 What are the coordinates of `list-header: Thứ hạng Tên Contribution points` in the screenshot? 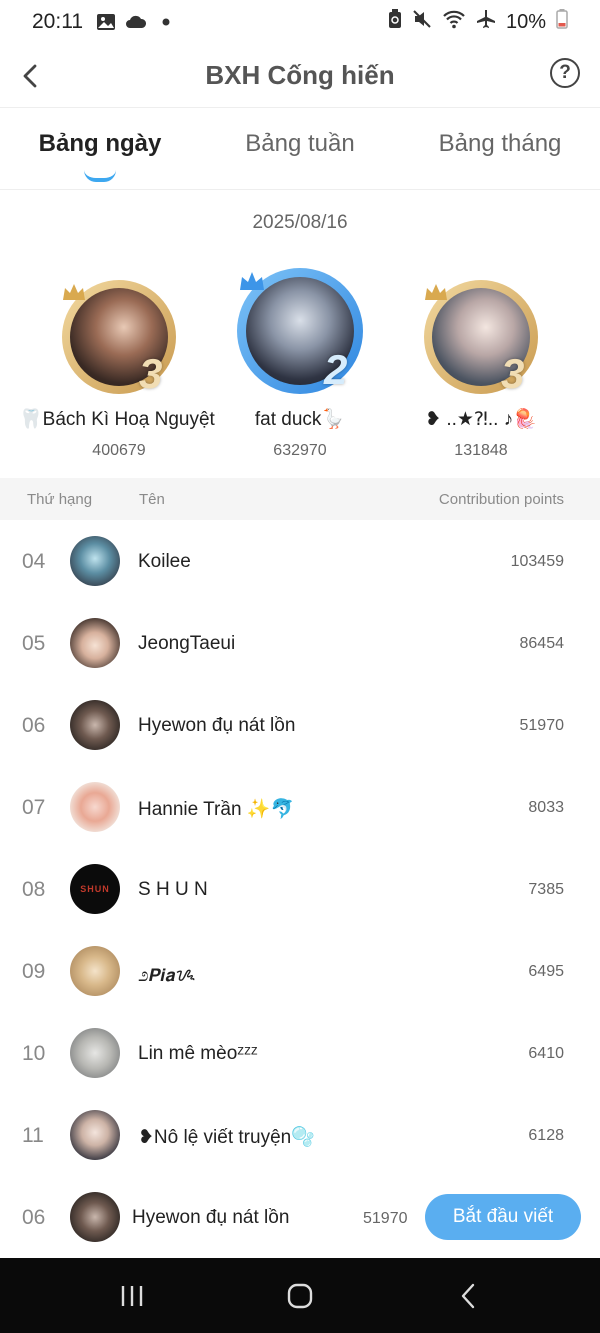 It's located at (300, 499).